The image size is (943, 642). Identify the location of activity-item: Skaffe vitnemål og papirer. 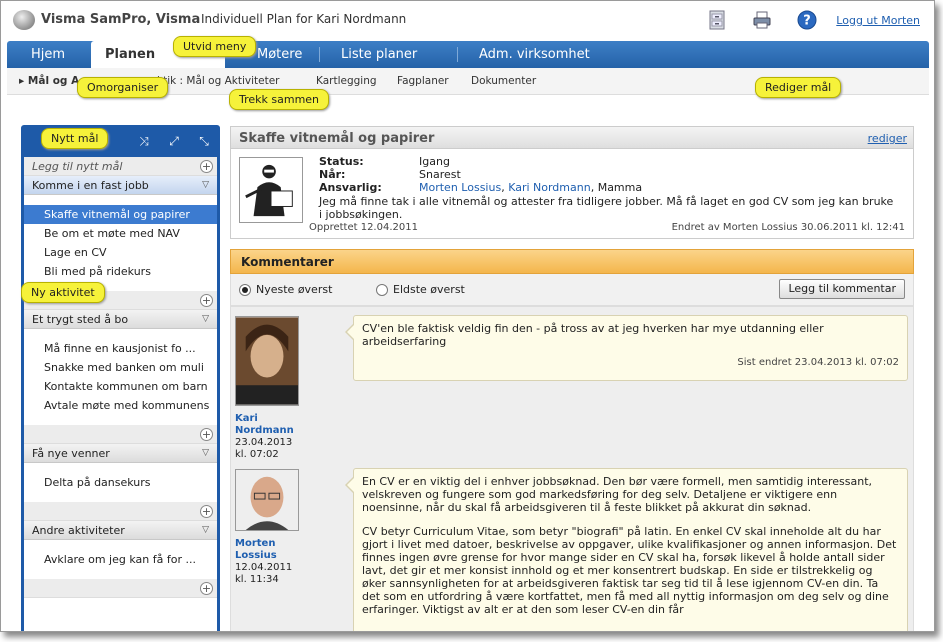
(120, 214).